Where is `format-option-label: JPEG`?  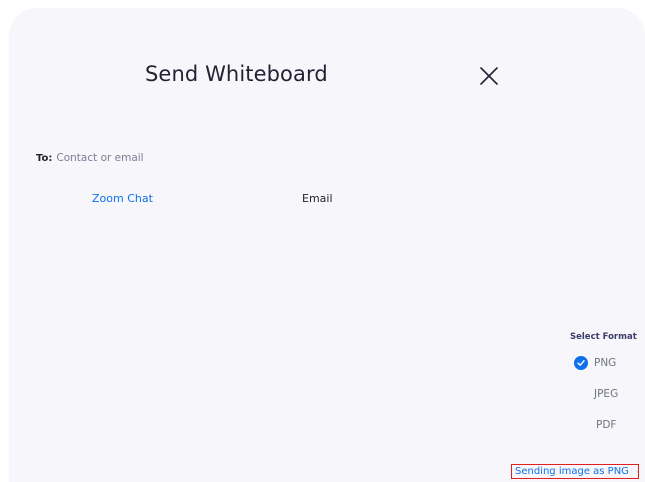
format-option-label: JPEG is located at coordinates (606, 394).